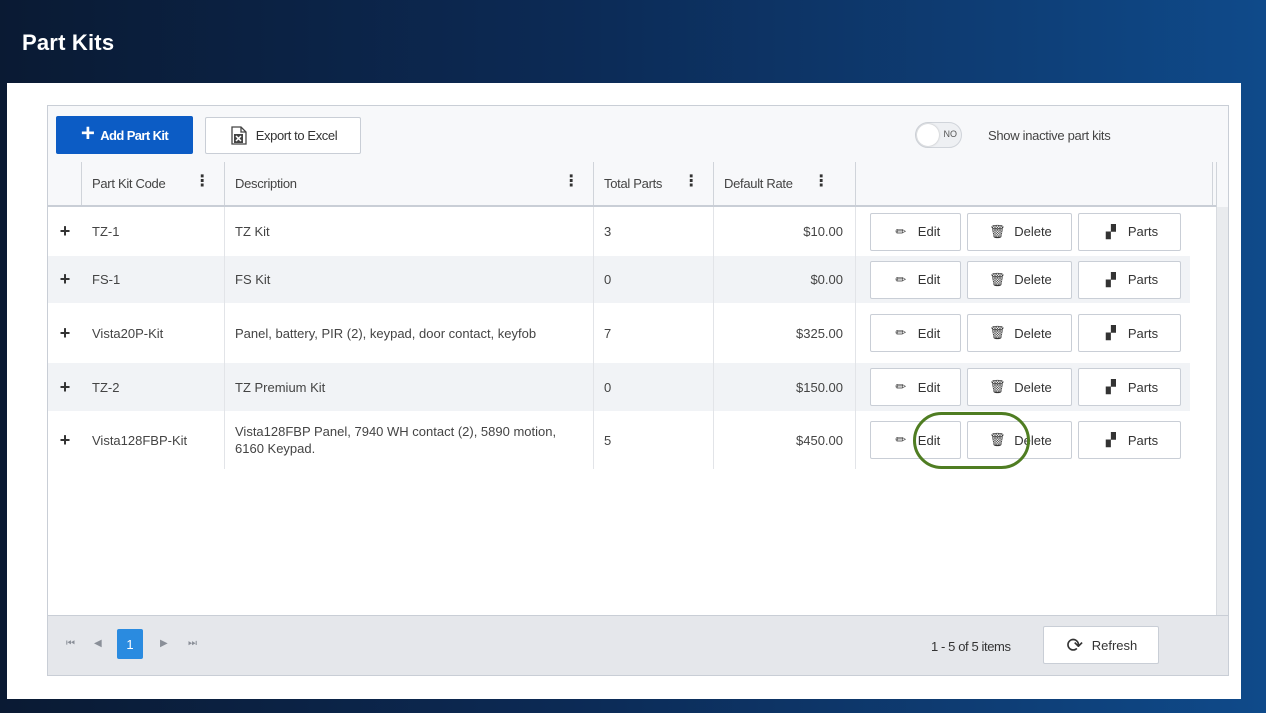  I want to click on header-label: Part Kit Code, so click(129, 183).